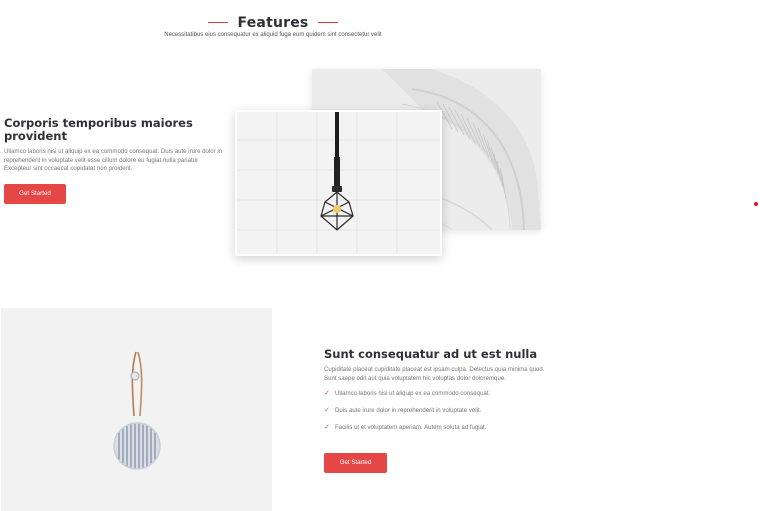 The image size is (760, 511). Describe the element at coordinates (217, 22) in the screenshot. I see `title-rule-left` at that location.